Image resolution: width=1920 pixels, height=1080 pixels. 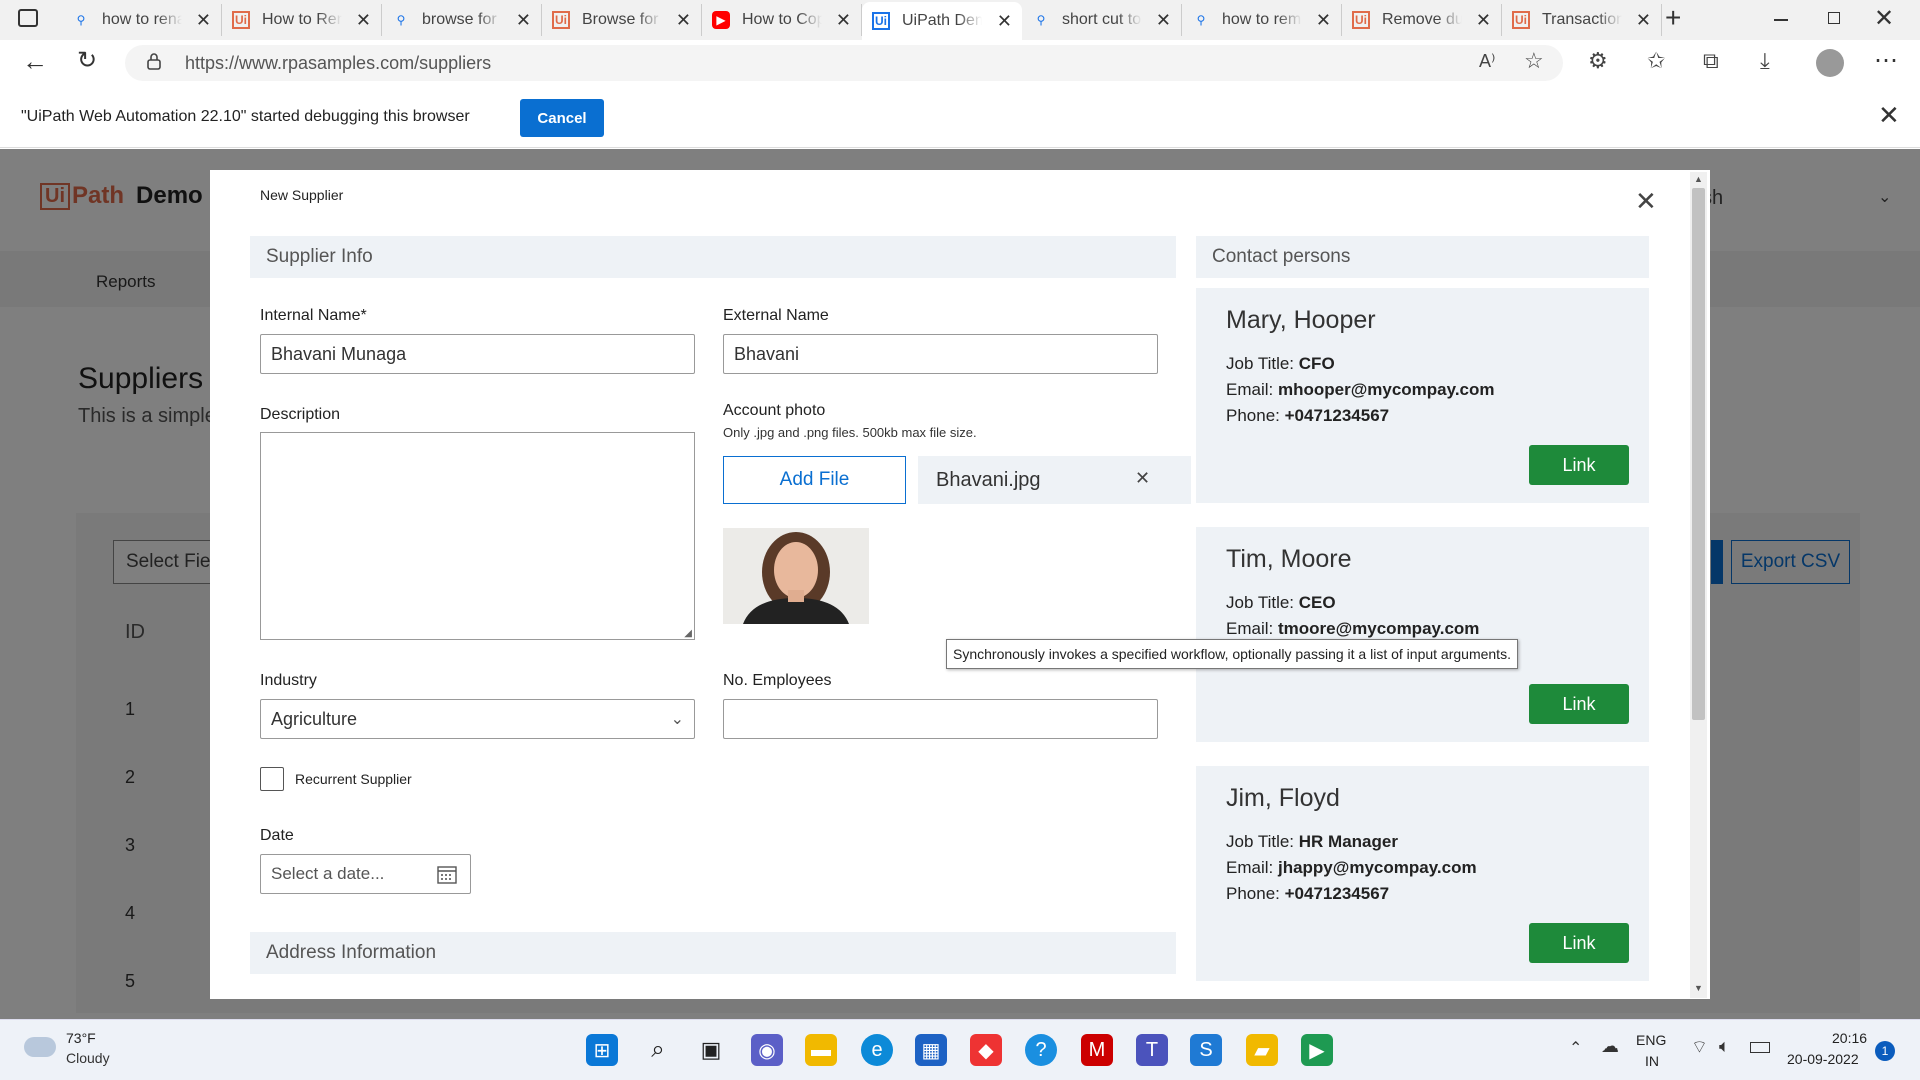 What do you see at coordinates (1351, 868) in the screenshot?
I see `contact-email-row: Email: jhappy@mycompay.com` at bounding box center [1351, 868].